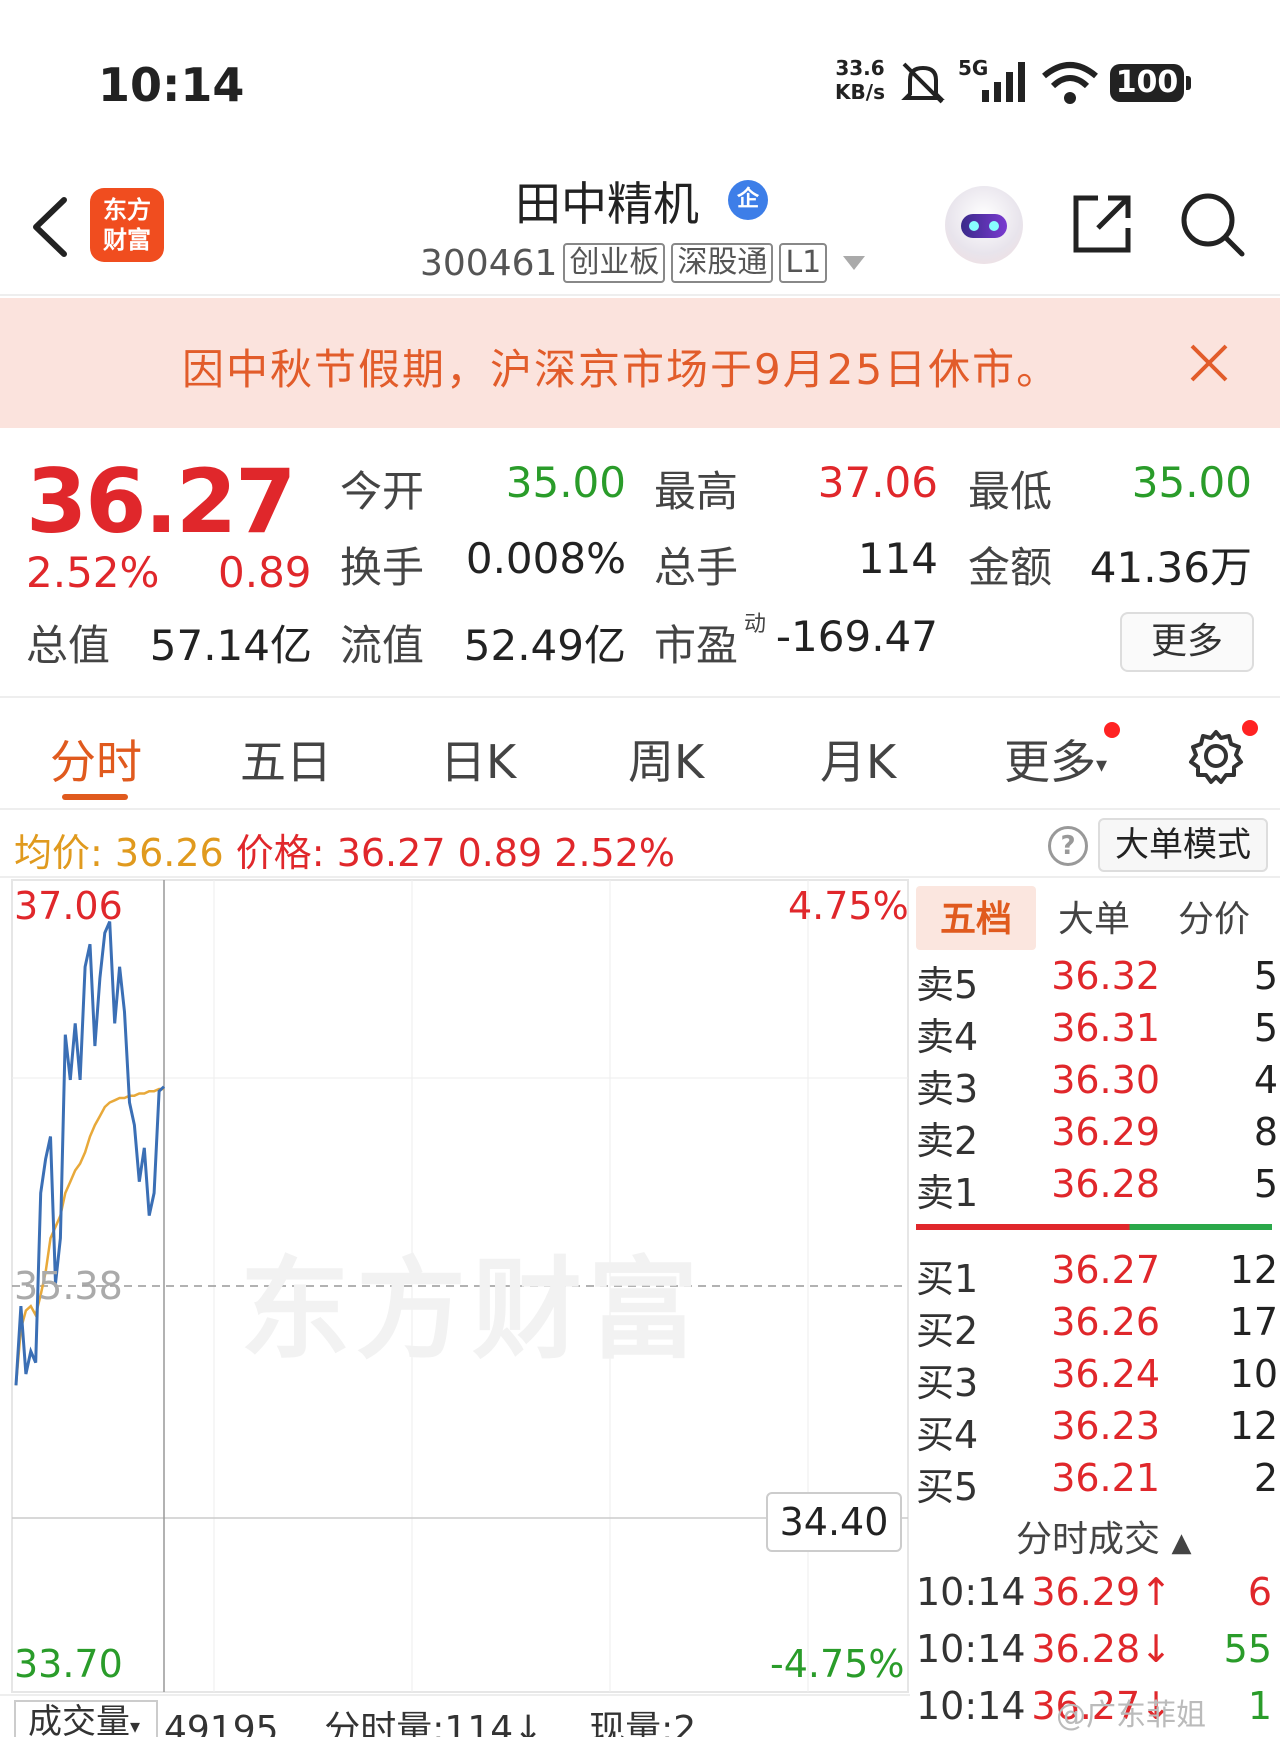  Describe the element at coordinates (265, 572) in the screenshot. I see `change-amount: 0.89` at that location.